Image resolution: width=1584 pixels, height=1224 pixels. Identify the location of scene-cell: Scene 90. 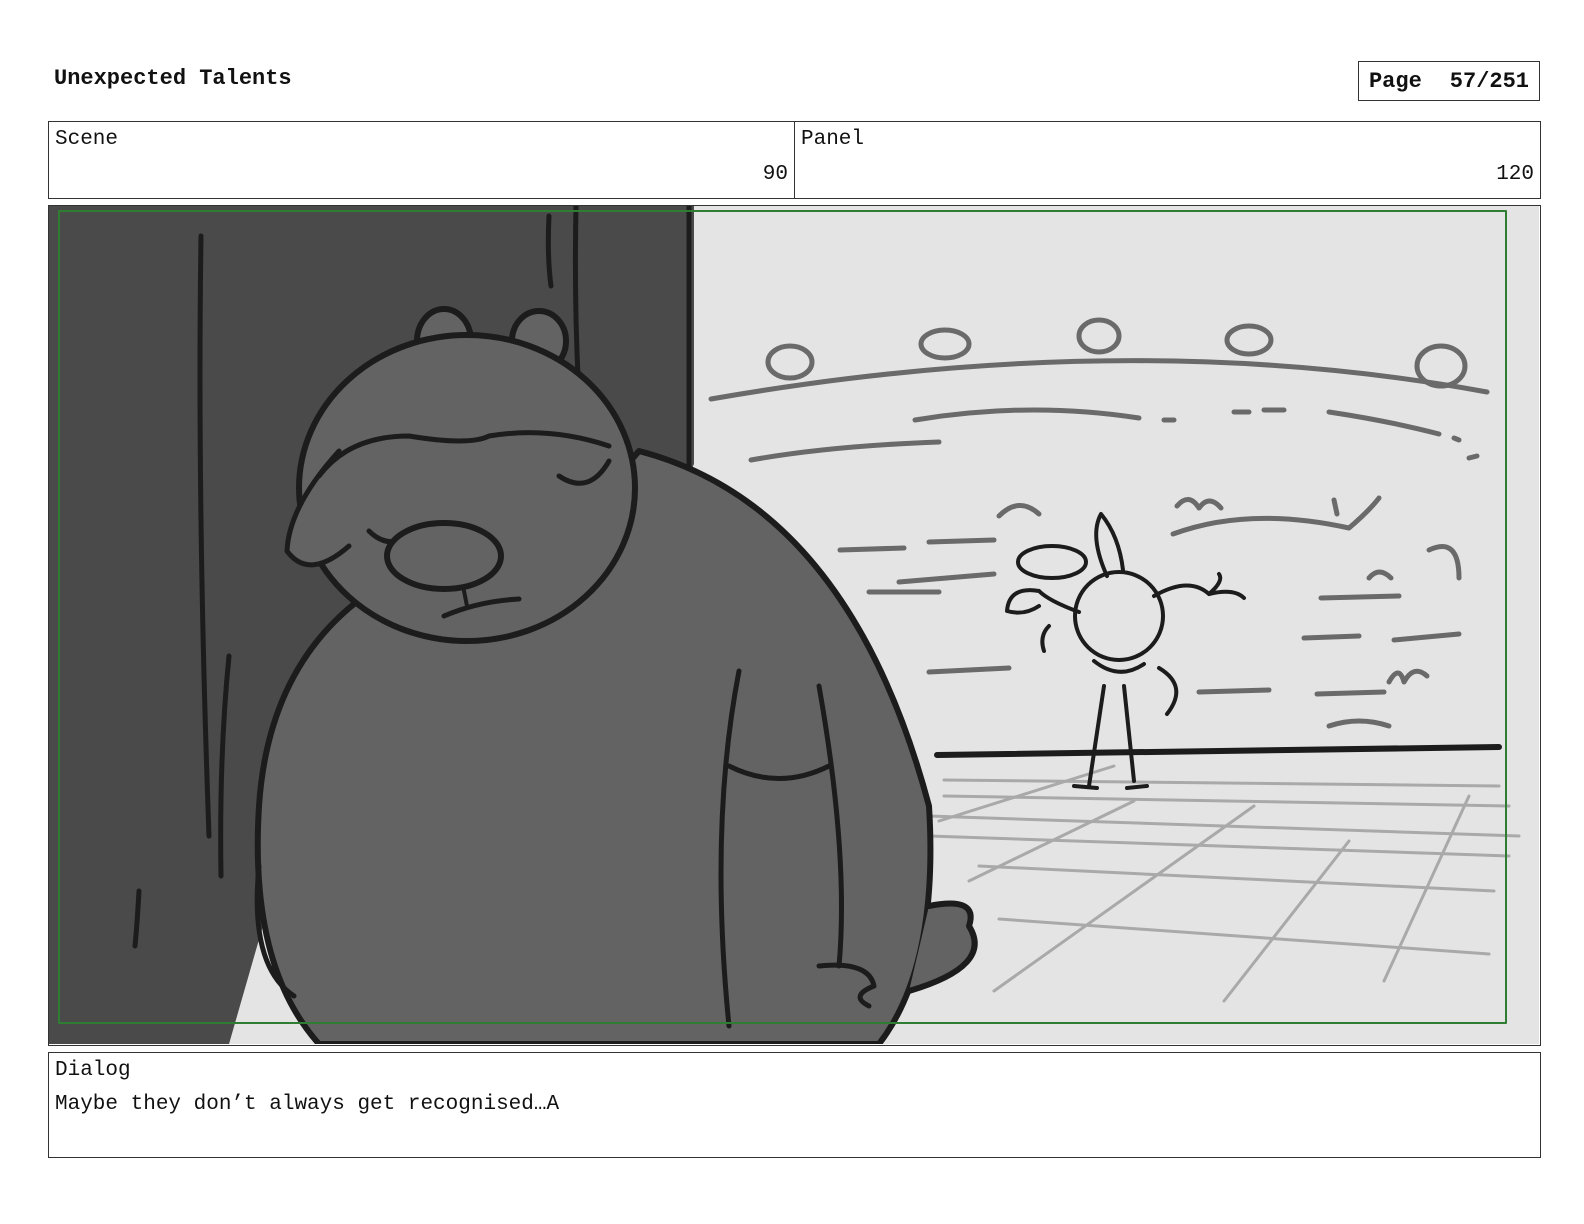
(421, 160).